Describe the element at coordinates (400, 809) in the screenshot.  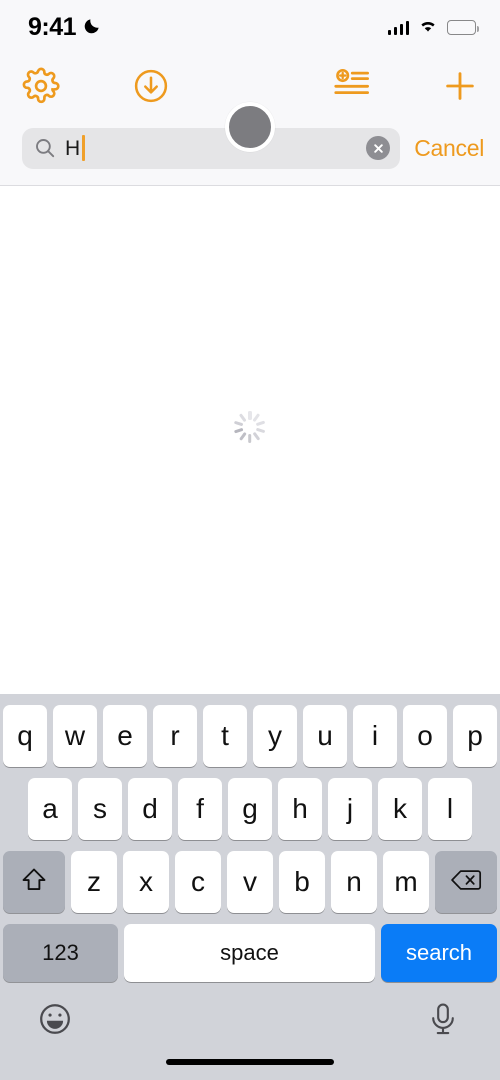
I see `key-k: k` at that location.